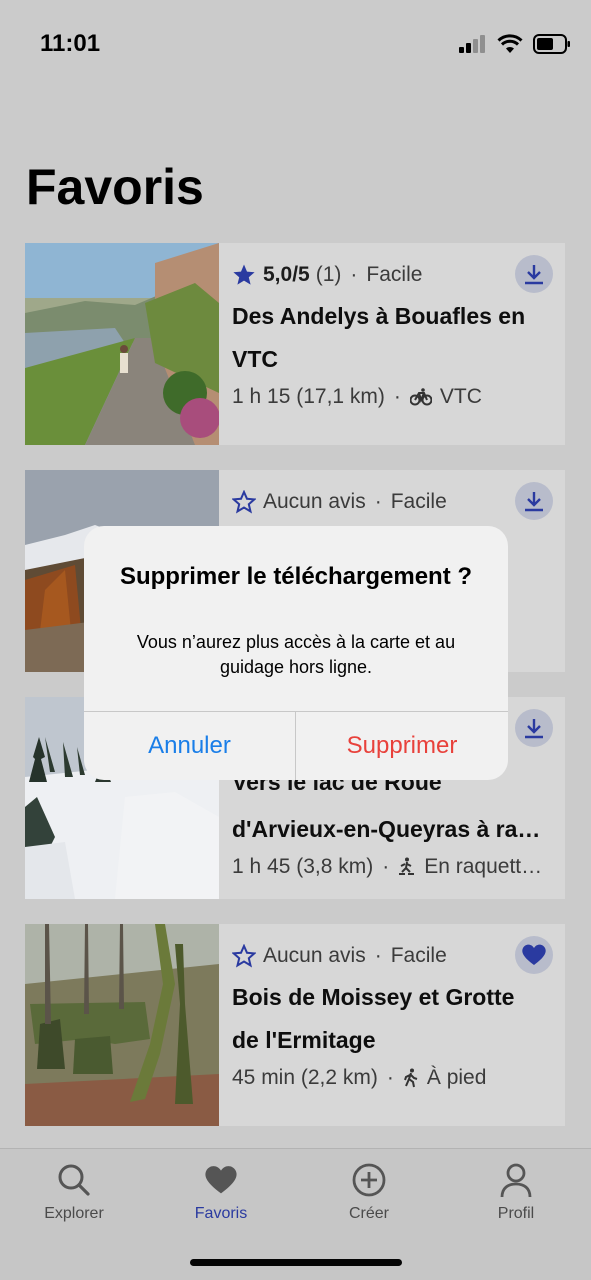  What do you see at coordinates (115, 187) in the screenshot?
I see `page-title: Favoris` at bounding box center [115, 187].